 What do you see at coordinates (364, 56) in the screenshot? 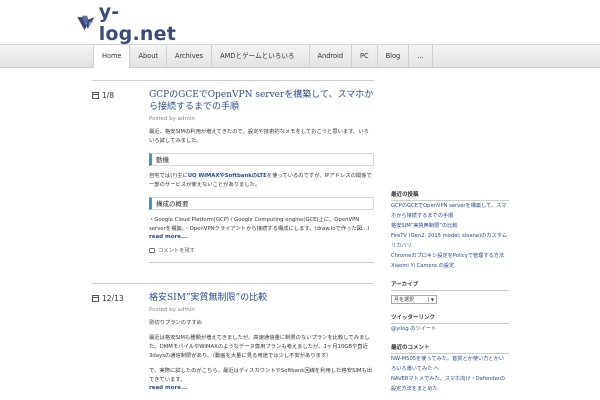
I see `nav-pc: PC` at bounding box center [364, 56].